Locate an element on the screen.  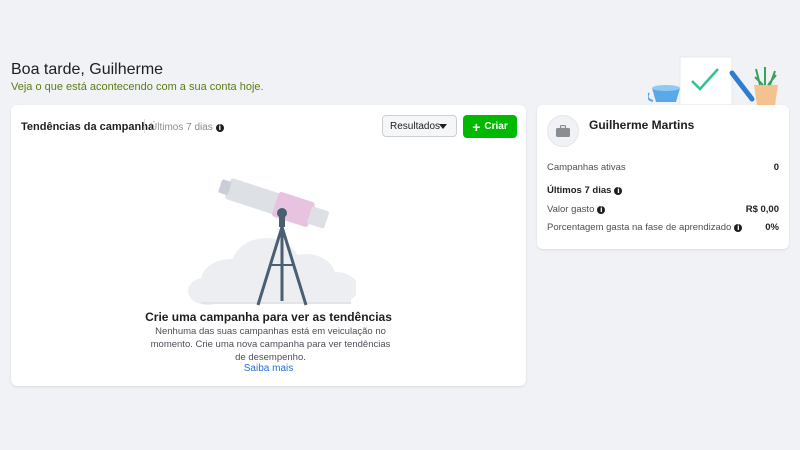
account-name: Guilherme Martins is located at coordinates (642, 125).